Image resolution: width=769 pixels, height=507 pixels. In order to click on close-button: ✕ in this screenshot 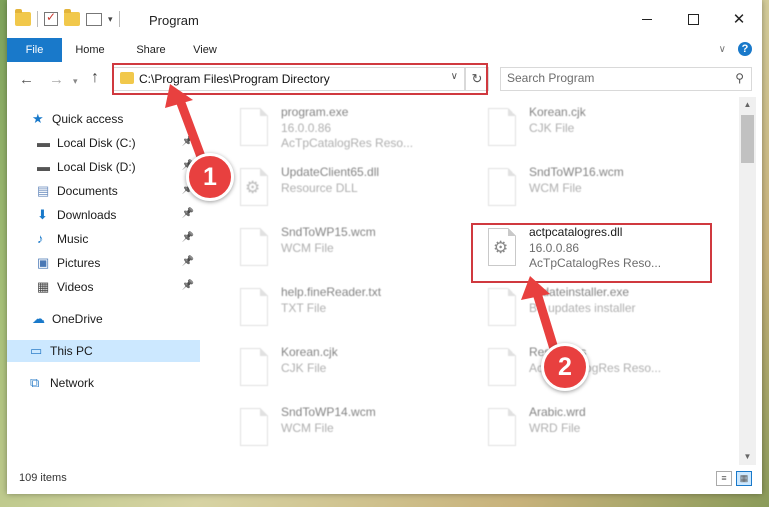, I will do `click(739, 19)`.